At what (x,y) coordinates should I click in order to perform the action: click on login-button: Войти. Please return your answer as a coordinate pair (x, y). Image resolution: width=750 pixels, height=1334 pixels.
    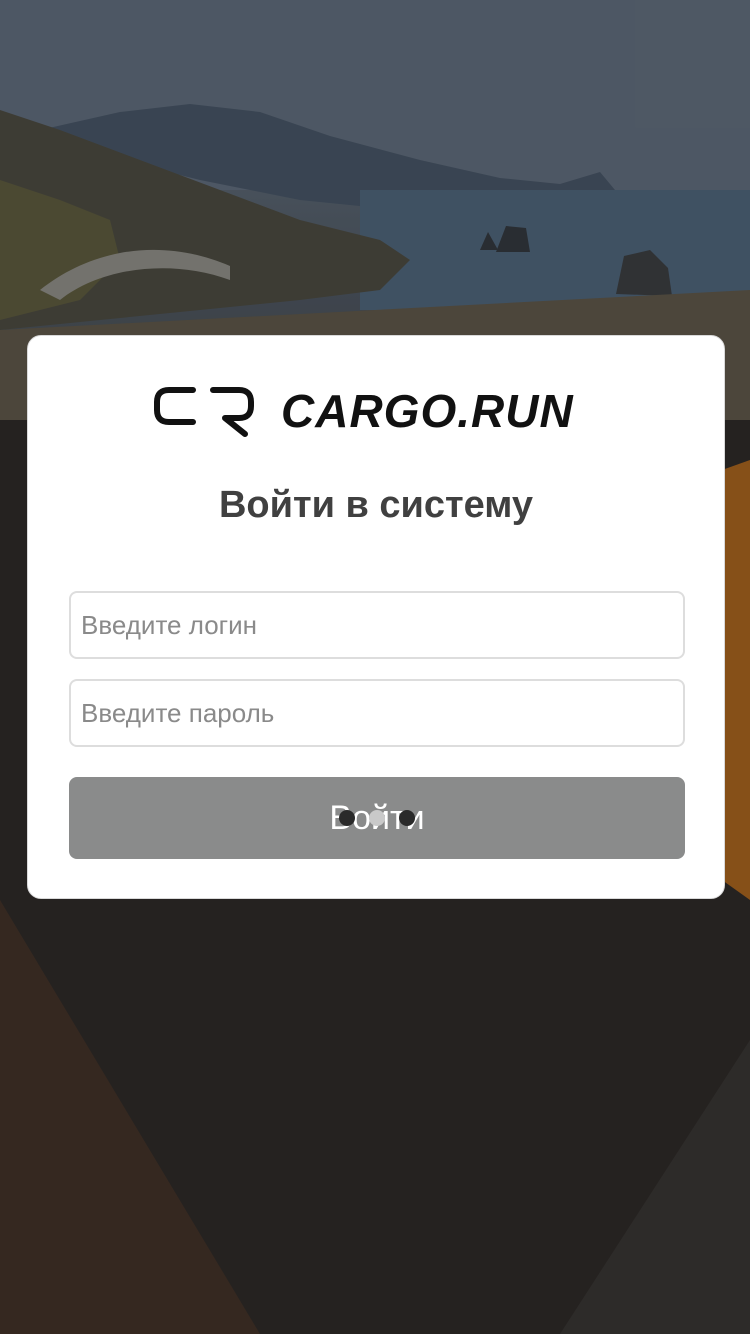
    Looking at the image, I should click on (377, 818).